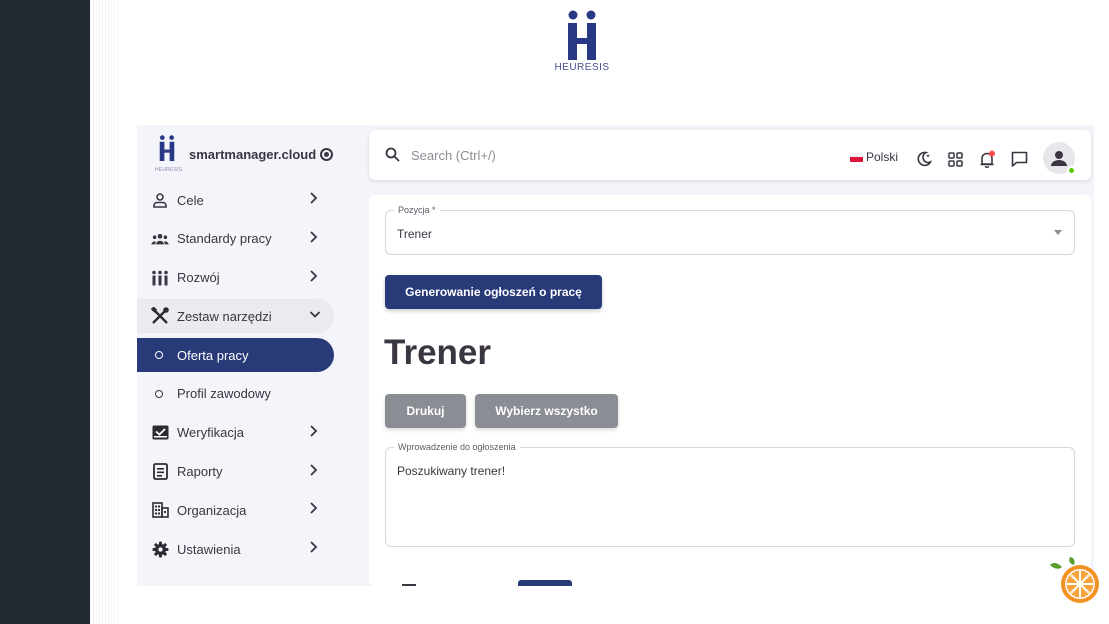 This screenshot has width=1109, height=624. I want to click on generate-job-ads-button: Generowanie ogłoszeń o pracę, so click(493, 292).